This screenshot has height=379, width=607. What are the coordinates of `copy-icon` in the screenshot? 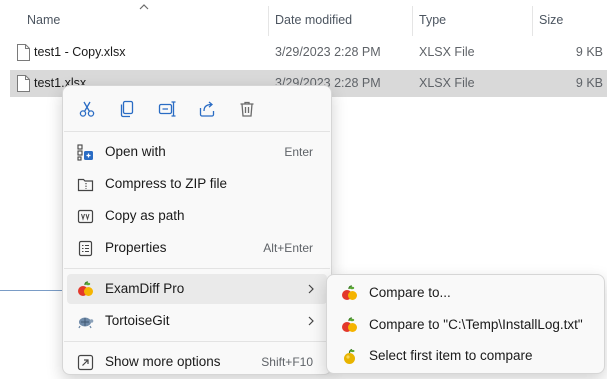 It's located at (127, 109).